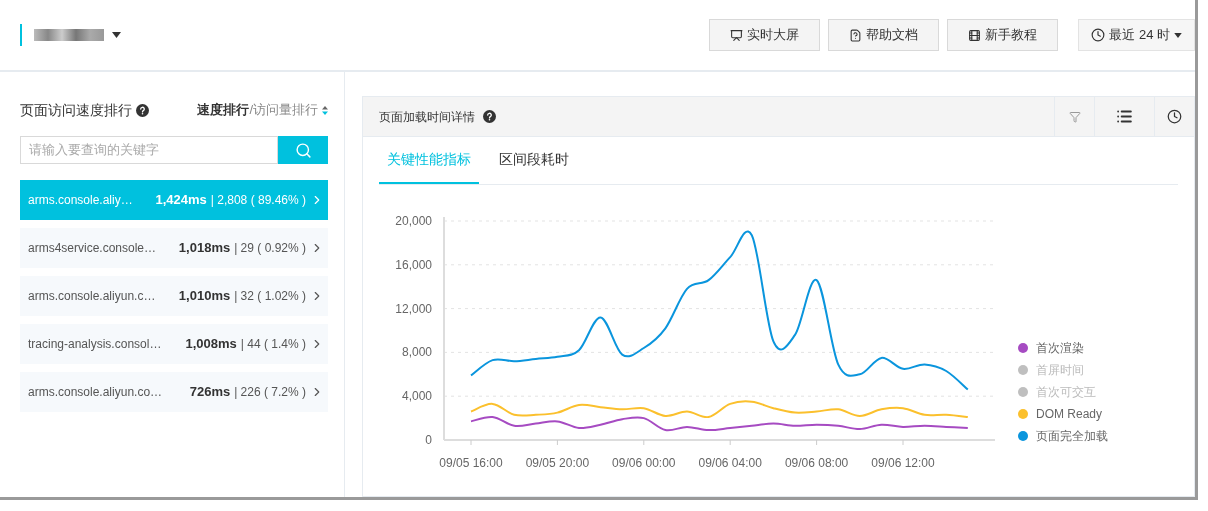 This screenshot has height=511, width=1208. What do you see at coordinates (884, 35) in the screenshot?
I see `toolbar-button: 帮助文档` at bounding box center [884, 35].